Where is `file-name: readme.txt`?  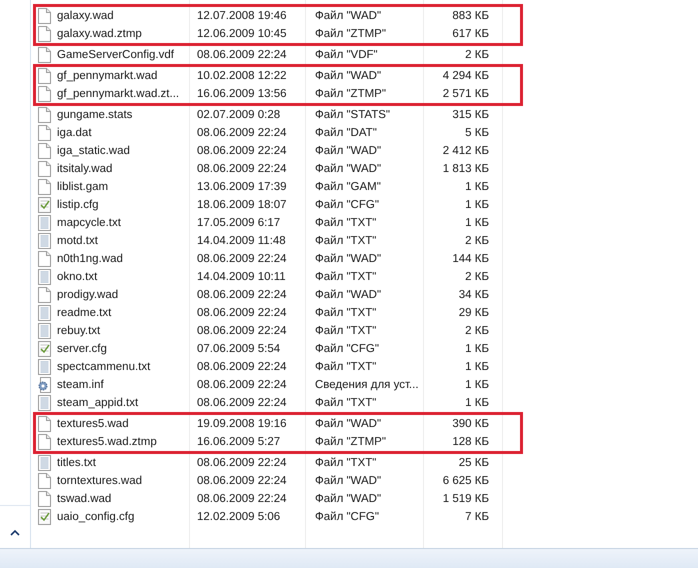
file-name: readme.txt is located at coordinates (126, 313).